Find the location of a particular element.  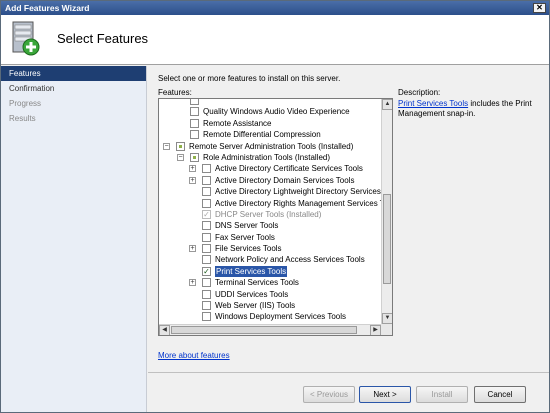

tree-item: Quality Windows Audio Video Experience is located at coordinates (270, 111).